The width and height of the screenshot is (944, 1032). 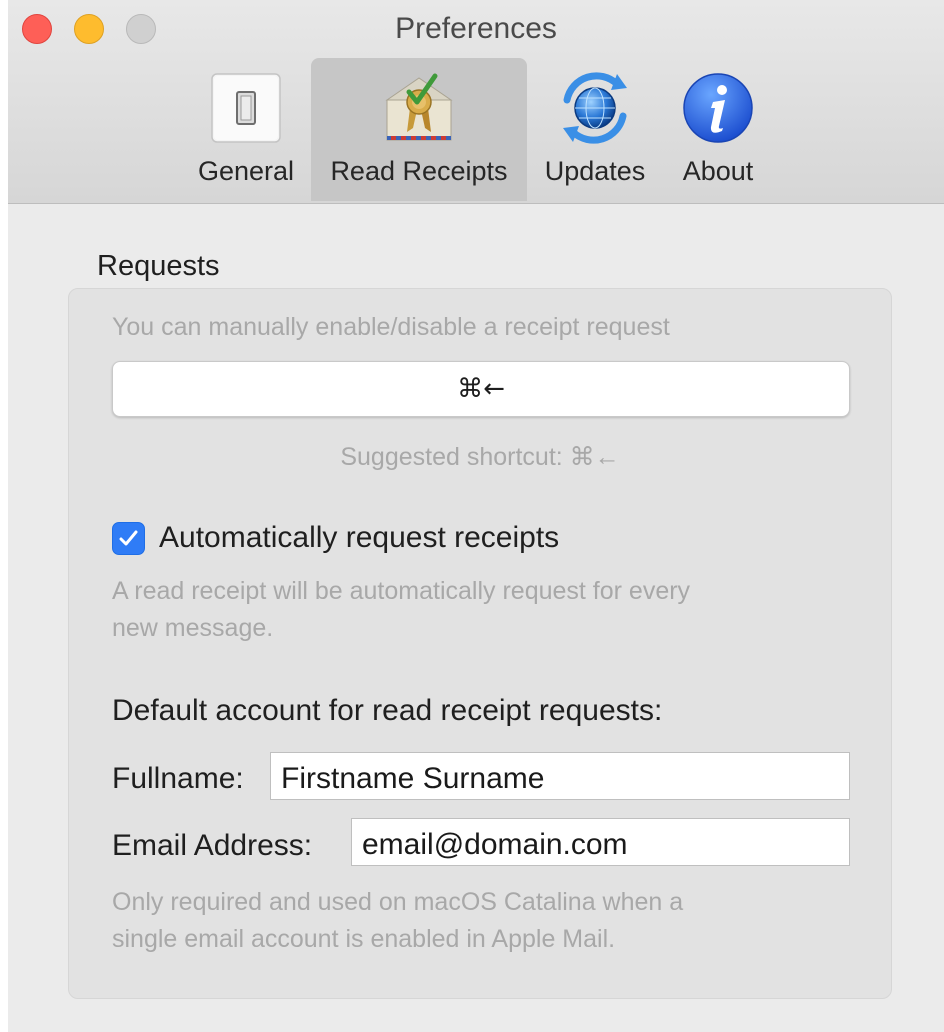 I want to click on window-title: Preferences, so click(x=476, y=28).